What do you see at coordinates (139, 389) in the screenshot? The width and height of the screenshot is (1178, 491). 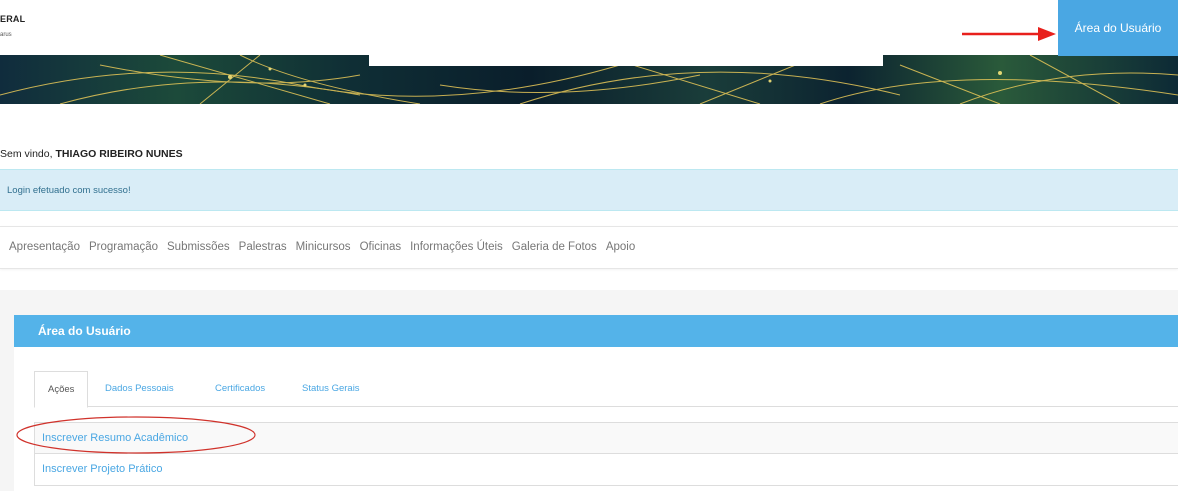 I see `tab-dados-pessoais: Dados Pessoais` at bounding box center [139, 389].